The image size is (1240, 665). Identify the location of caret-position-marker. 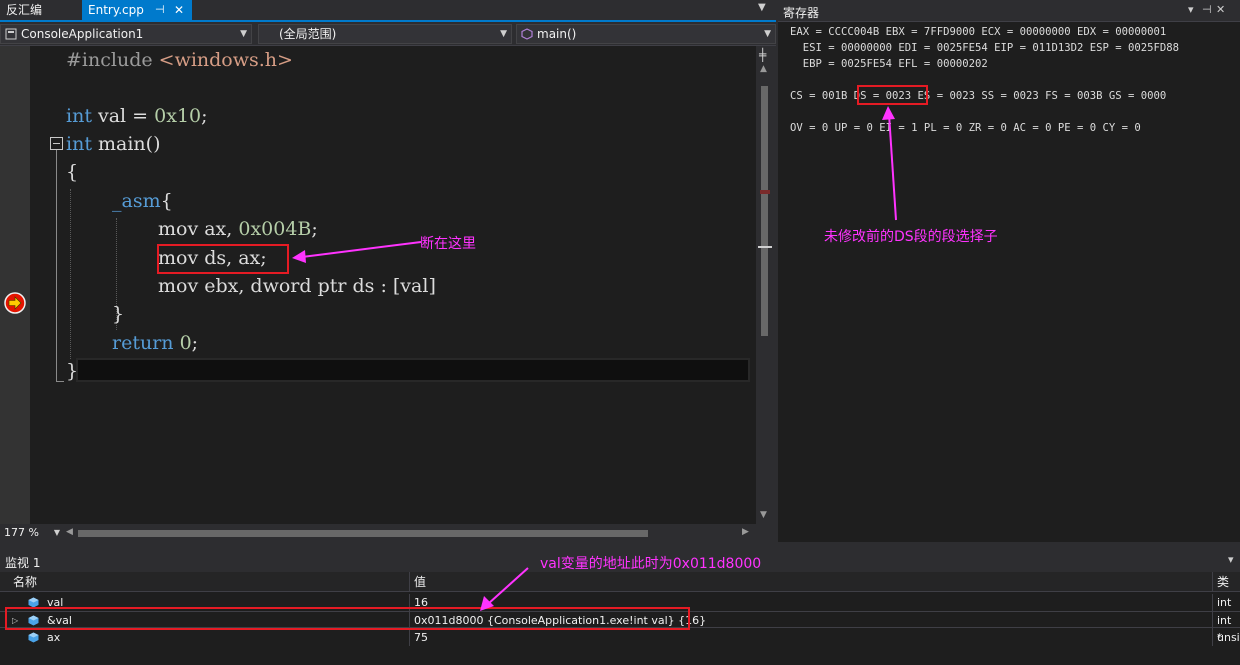
(765, 247).